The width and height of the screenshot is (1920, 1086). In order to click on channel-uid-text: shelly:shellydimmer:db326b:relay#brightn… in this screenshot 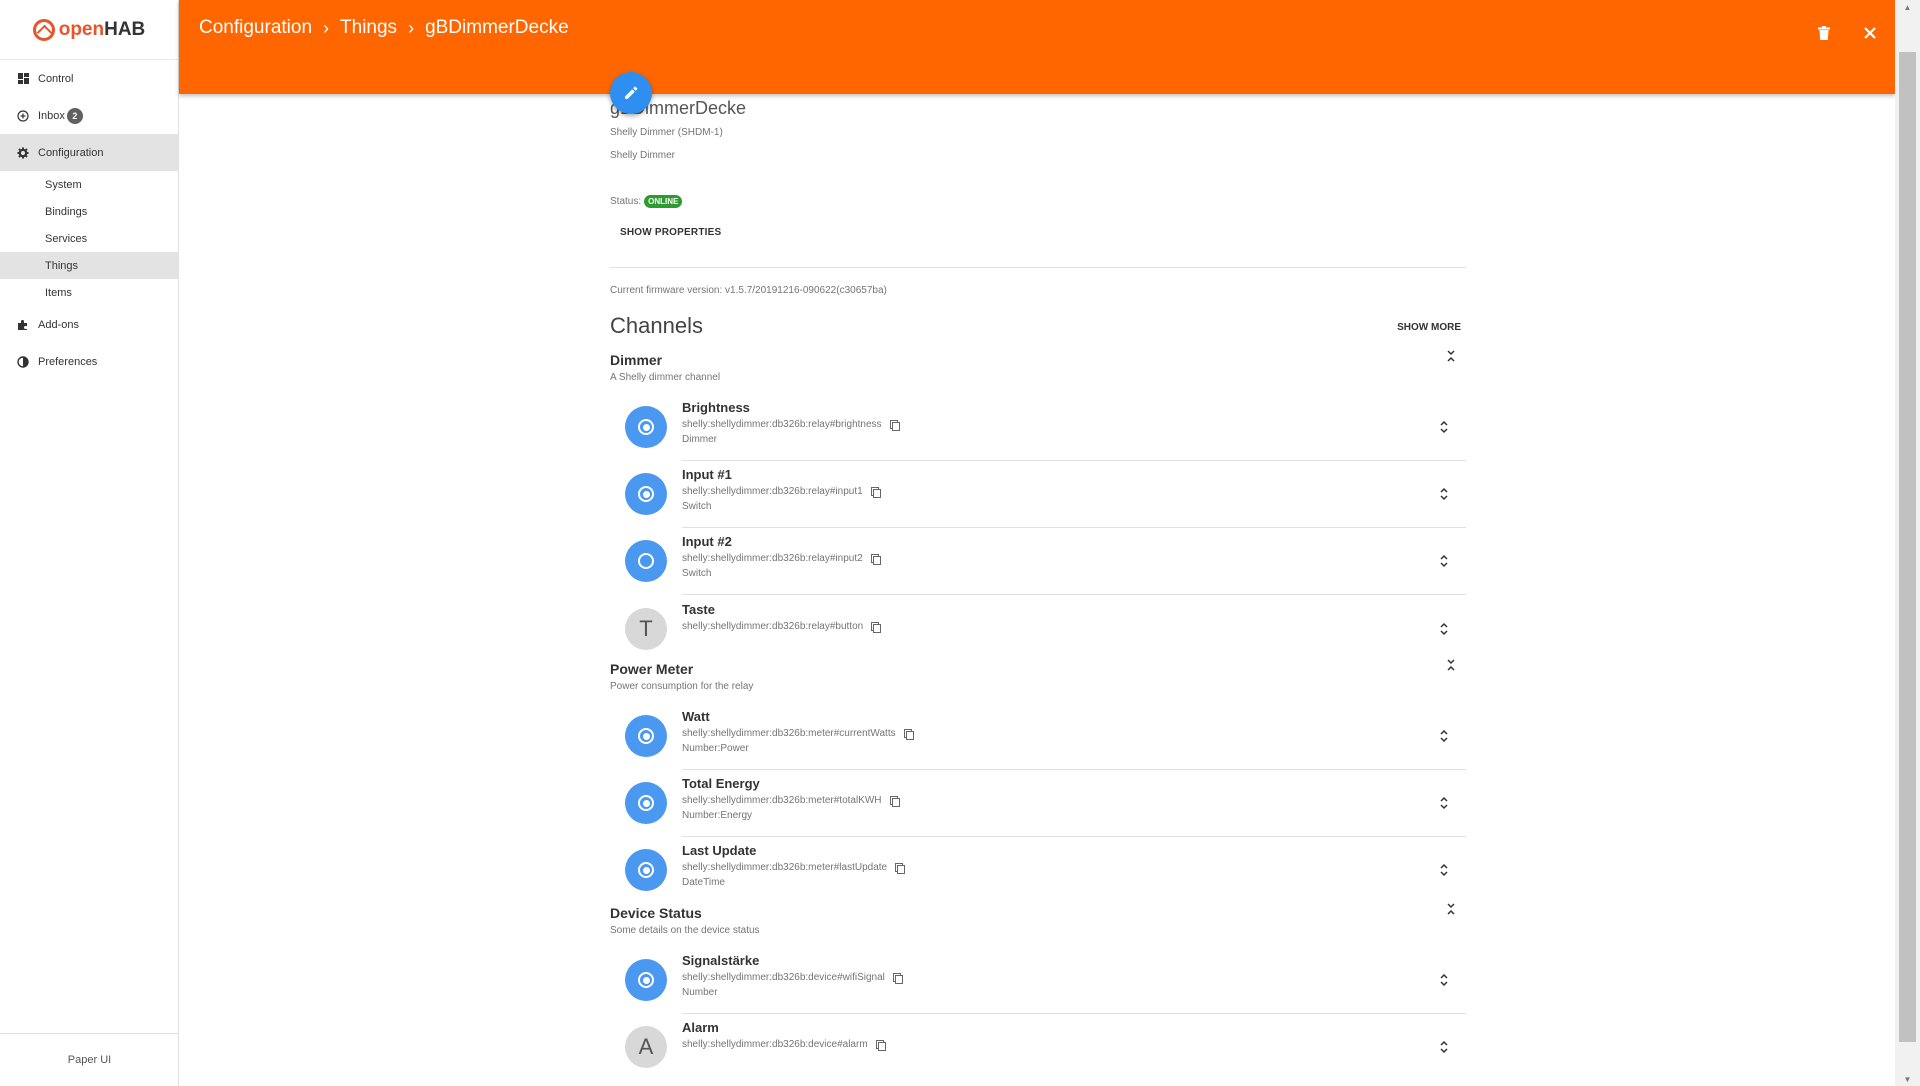, I will do `click(782, 424)`.